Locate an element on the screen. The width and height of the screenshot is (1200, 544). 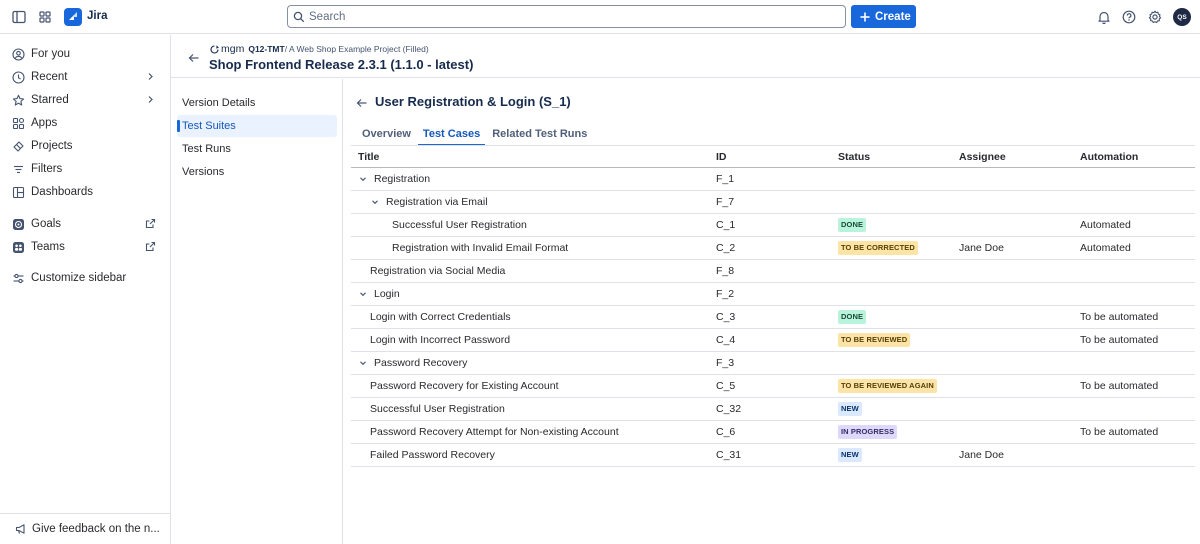
row-id: C_32 is located at coordinates (729, 409).